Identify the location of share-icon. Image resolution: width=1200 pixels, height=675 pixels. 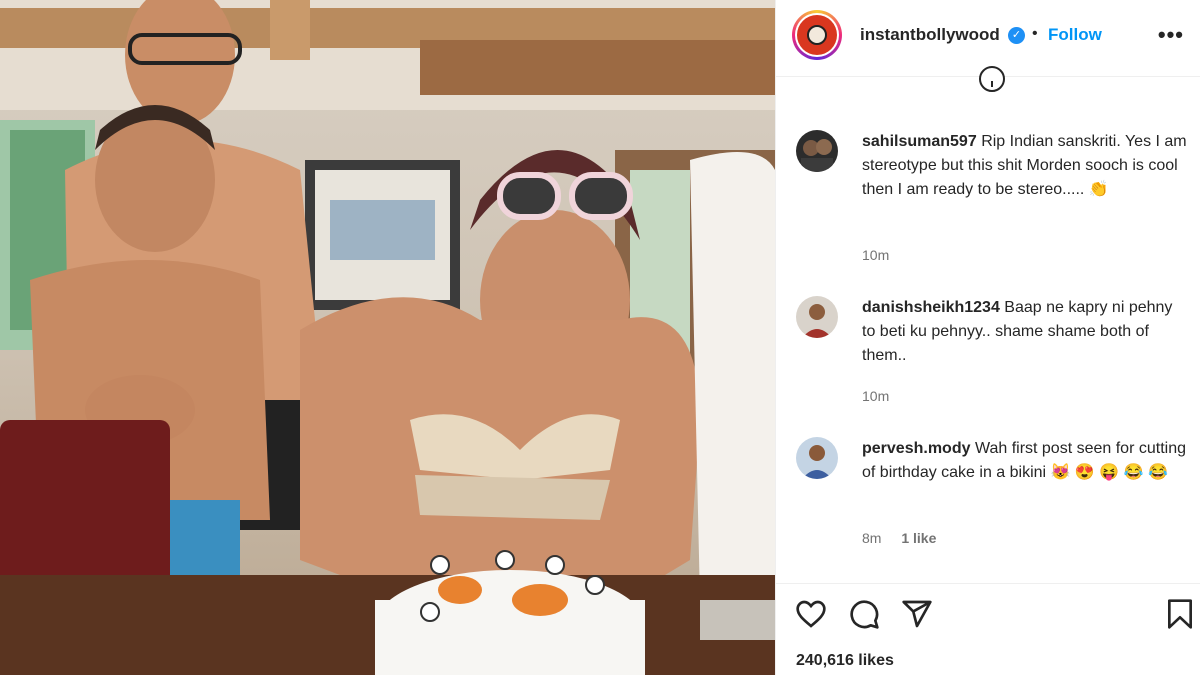
(917, 614).